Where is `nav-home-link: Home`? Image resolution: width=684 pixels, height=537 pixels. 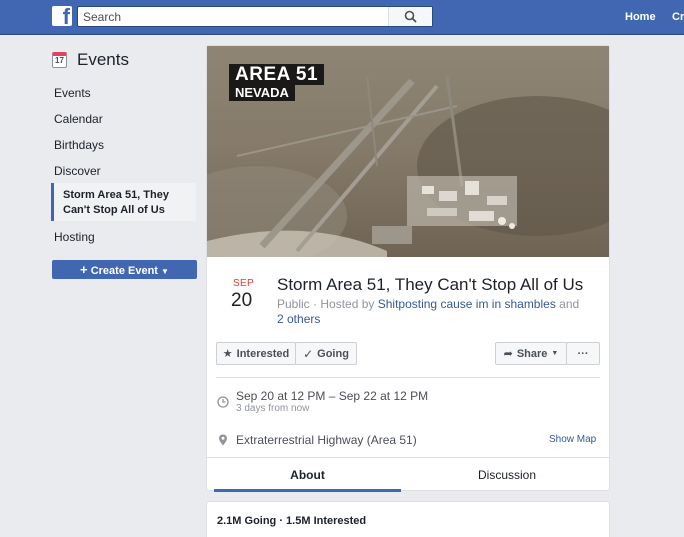 nav-home-link: Home is located at coordinates (640, 17).